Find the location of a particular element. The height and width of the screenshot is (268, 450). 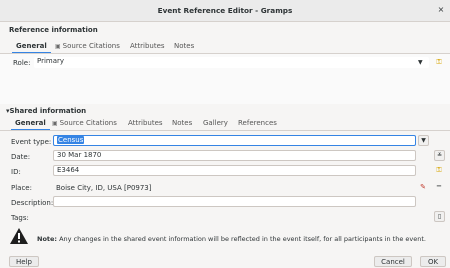

edit-place-icon: ✎ is located at coordinates (423, 187).